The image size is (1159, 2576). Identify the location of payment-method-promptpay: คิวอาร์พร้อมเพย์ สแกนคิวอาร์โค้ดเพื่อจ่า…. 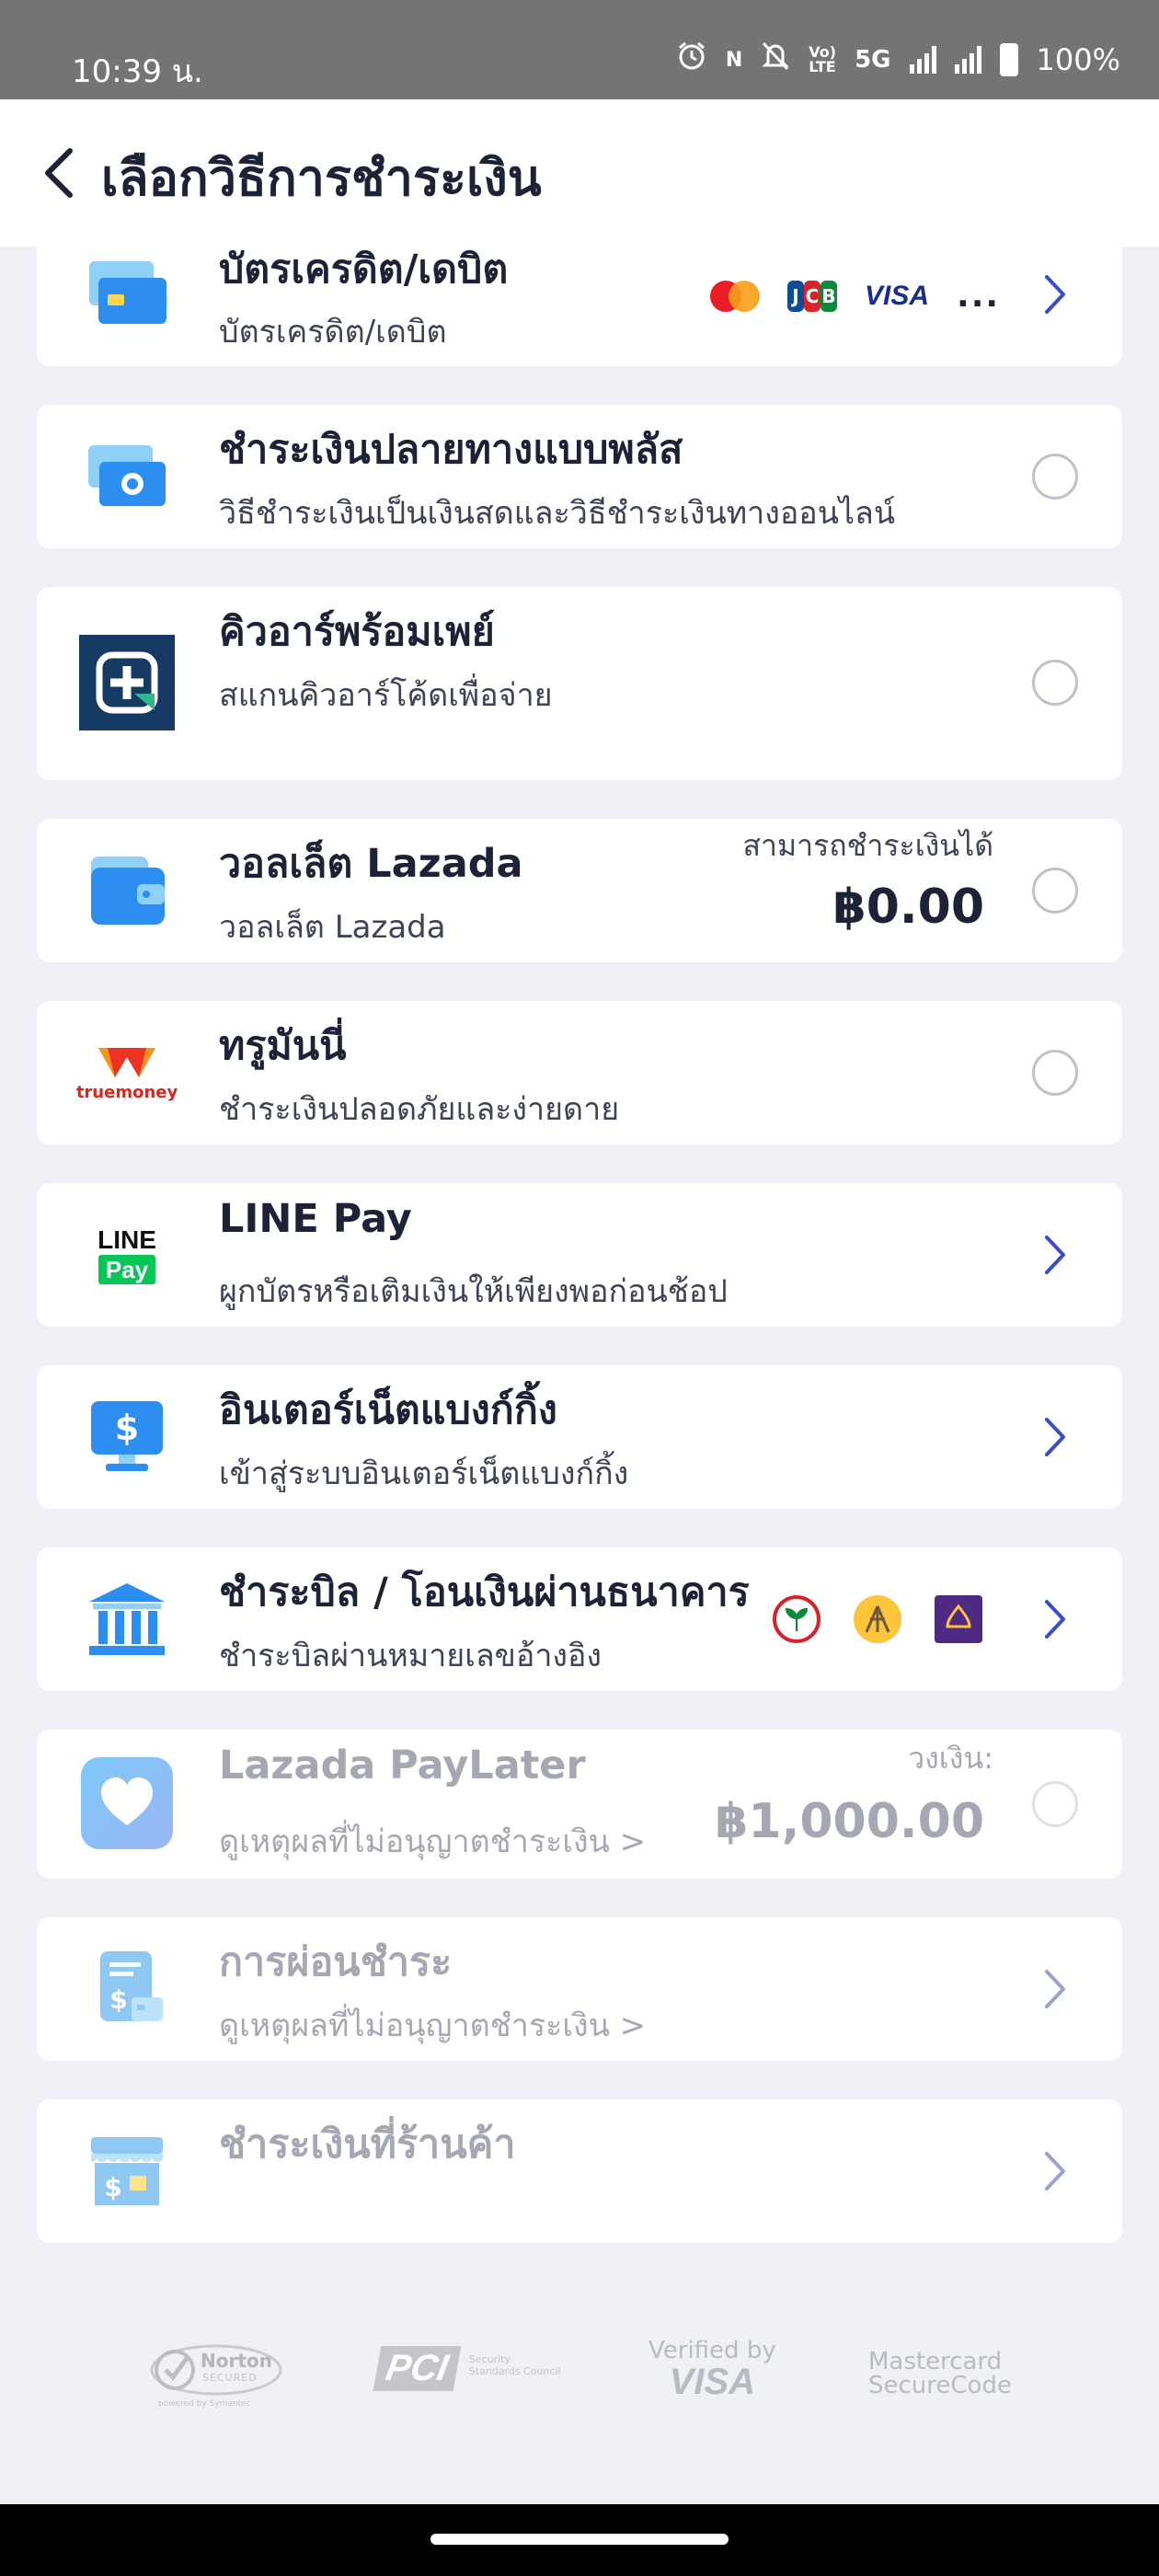
(579, 683).